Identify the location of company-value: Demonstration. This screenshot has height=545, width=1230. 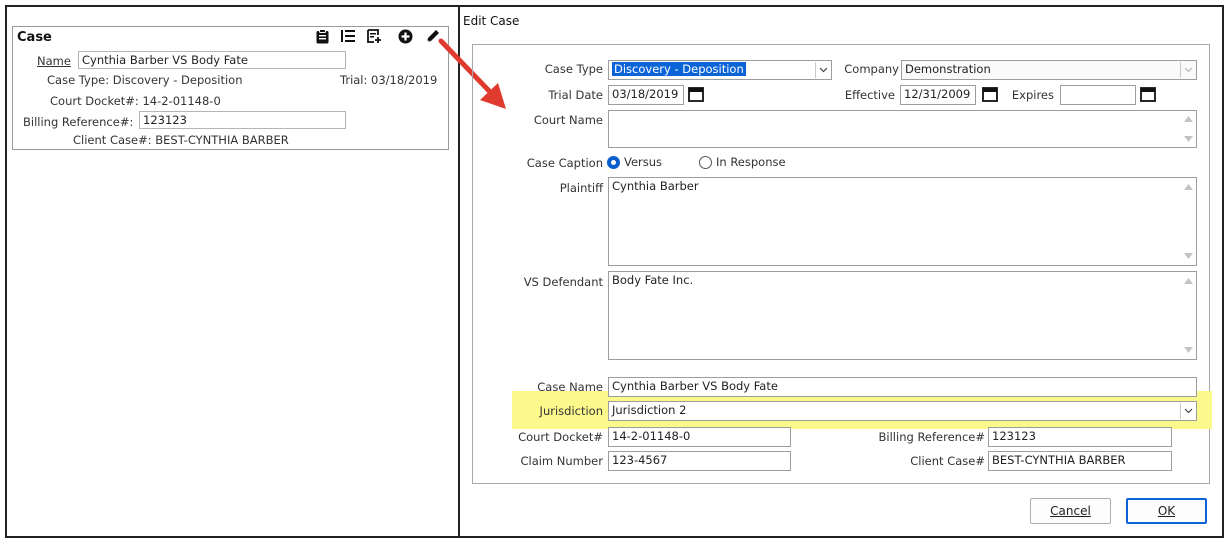
(948, 69).